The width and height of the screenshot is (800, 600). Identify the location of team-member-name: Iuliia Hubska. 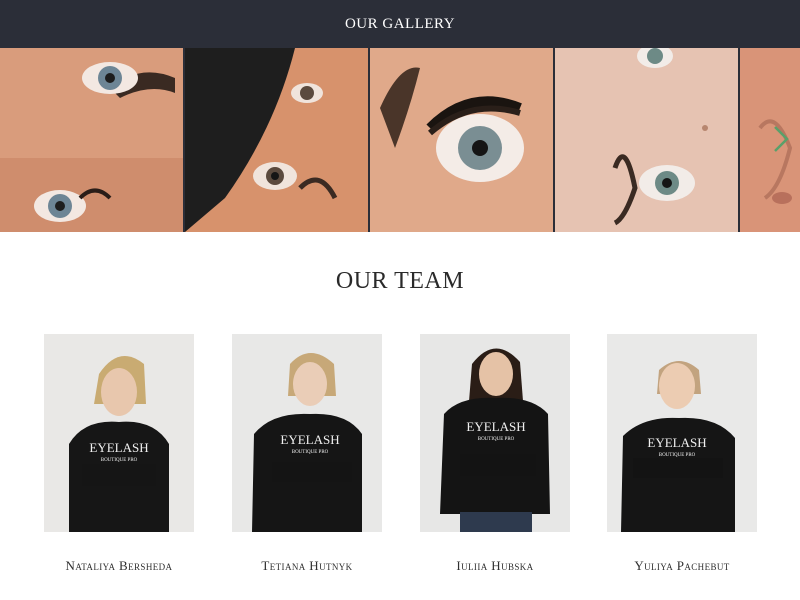
(495, 565).